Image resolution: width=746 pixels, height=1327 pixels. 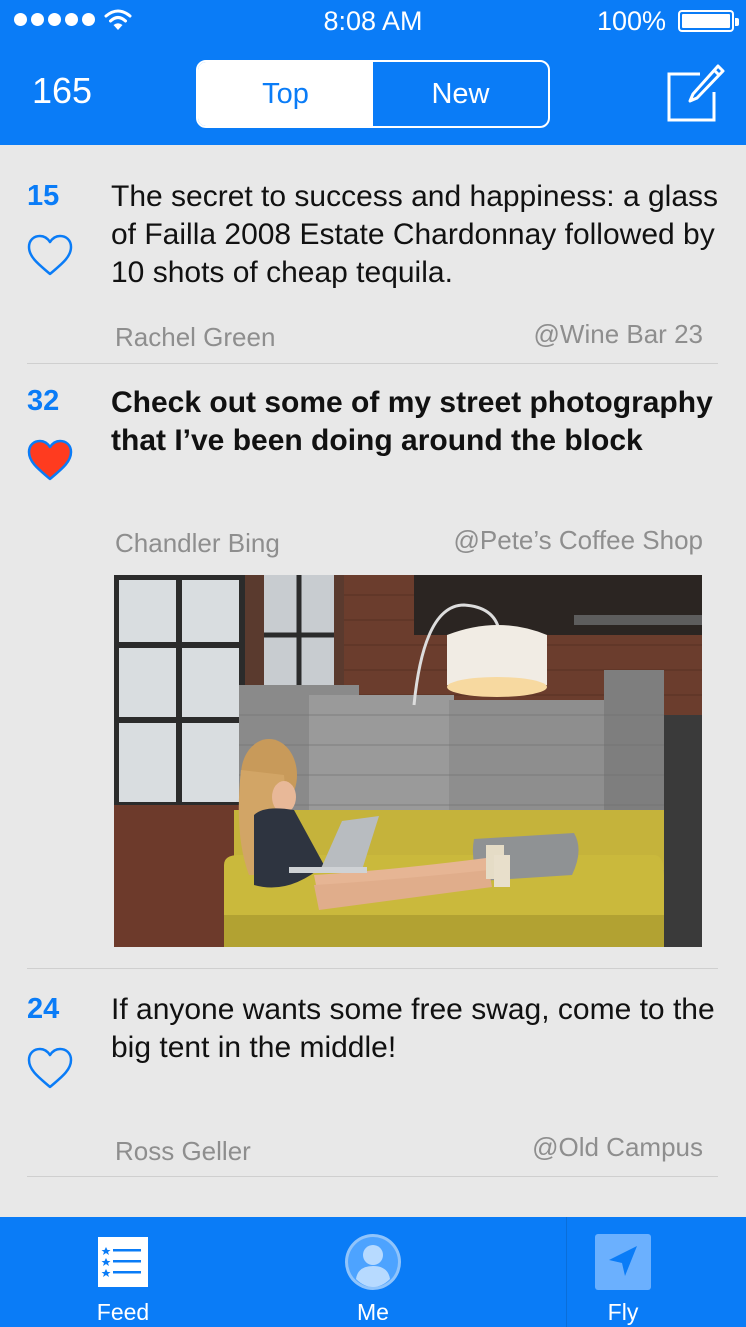 What do you see at coordinates (623, 1312) in the screenshot?
I see `tab-fly-label: Fly` at bounding box center [623, 1312].